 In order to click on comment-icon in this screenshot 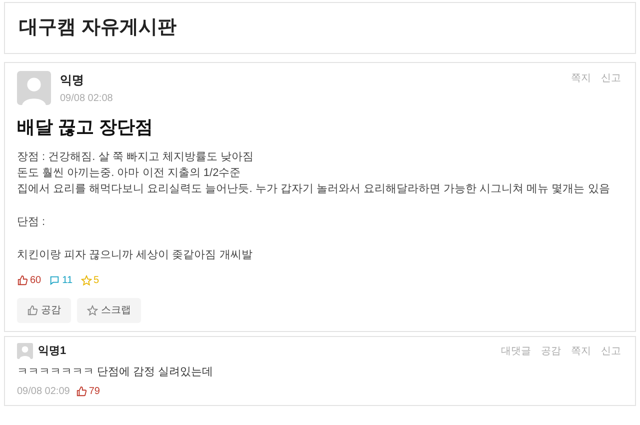, I will do `click(54, 280)`.